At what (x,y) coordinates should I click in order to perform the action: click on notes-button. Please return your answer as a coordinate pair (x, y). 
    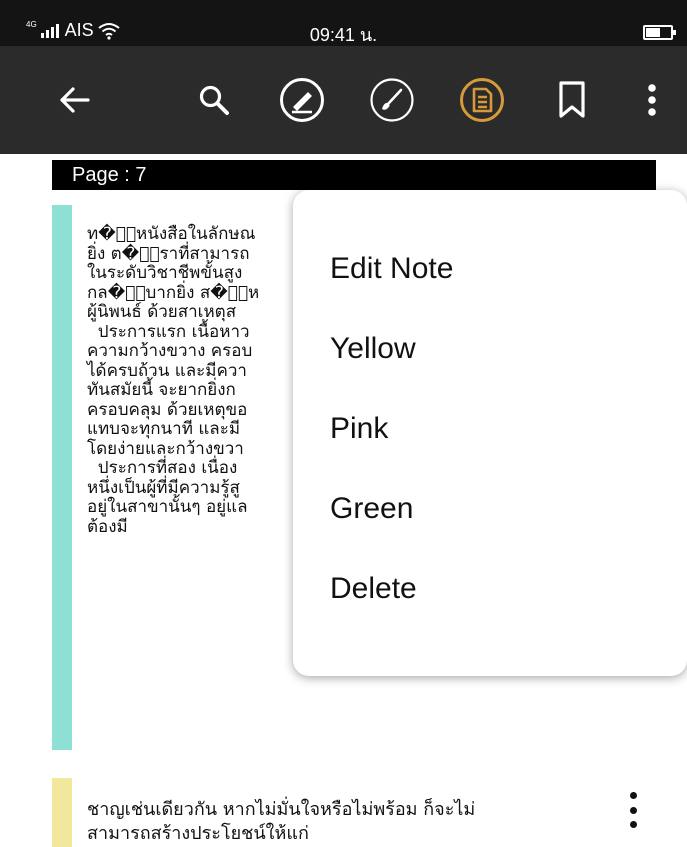
    Looking at the image, I should click on (482, 100).